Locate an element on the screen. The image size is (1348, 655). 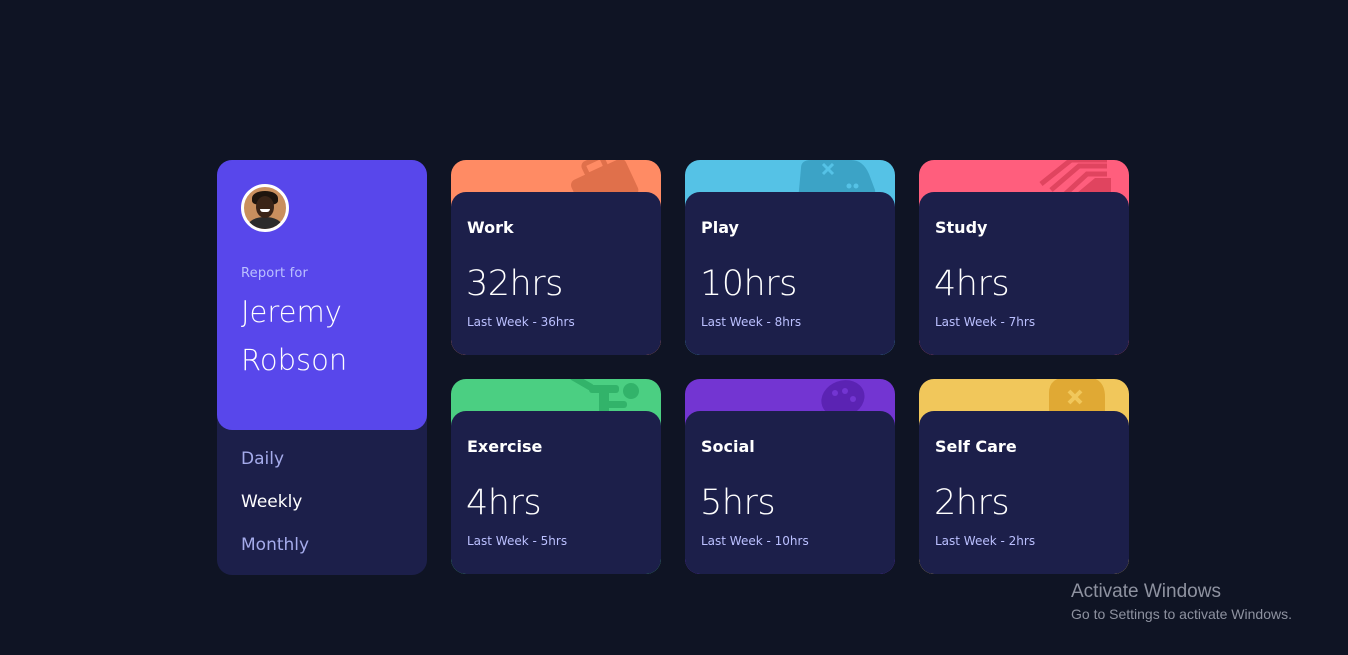
card-social-previous: Last Week - 10hrs is located at coordinates (755, 541).